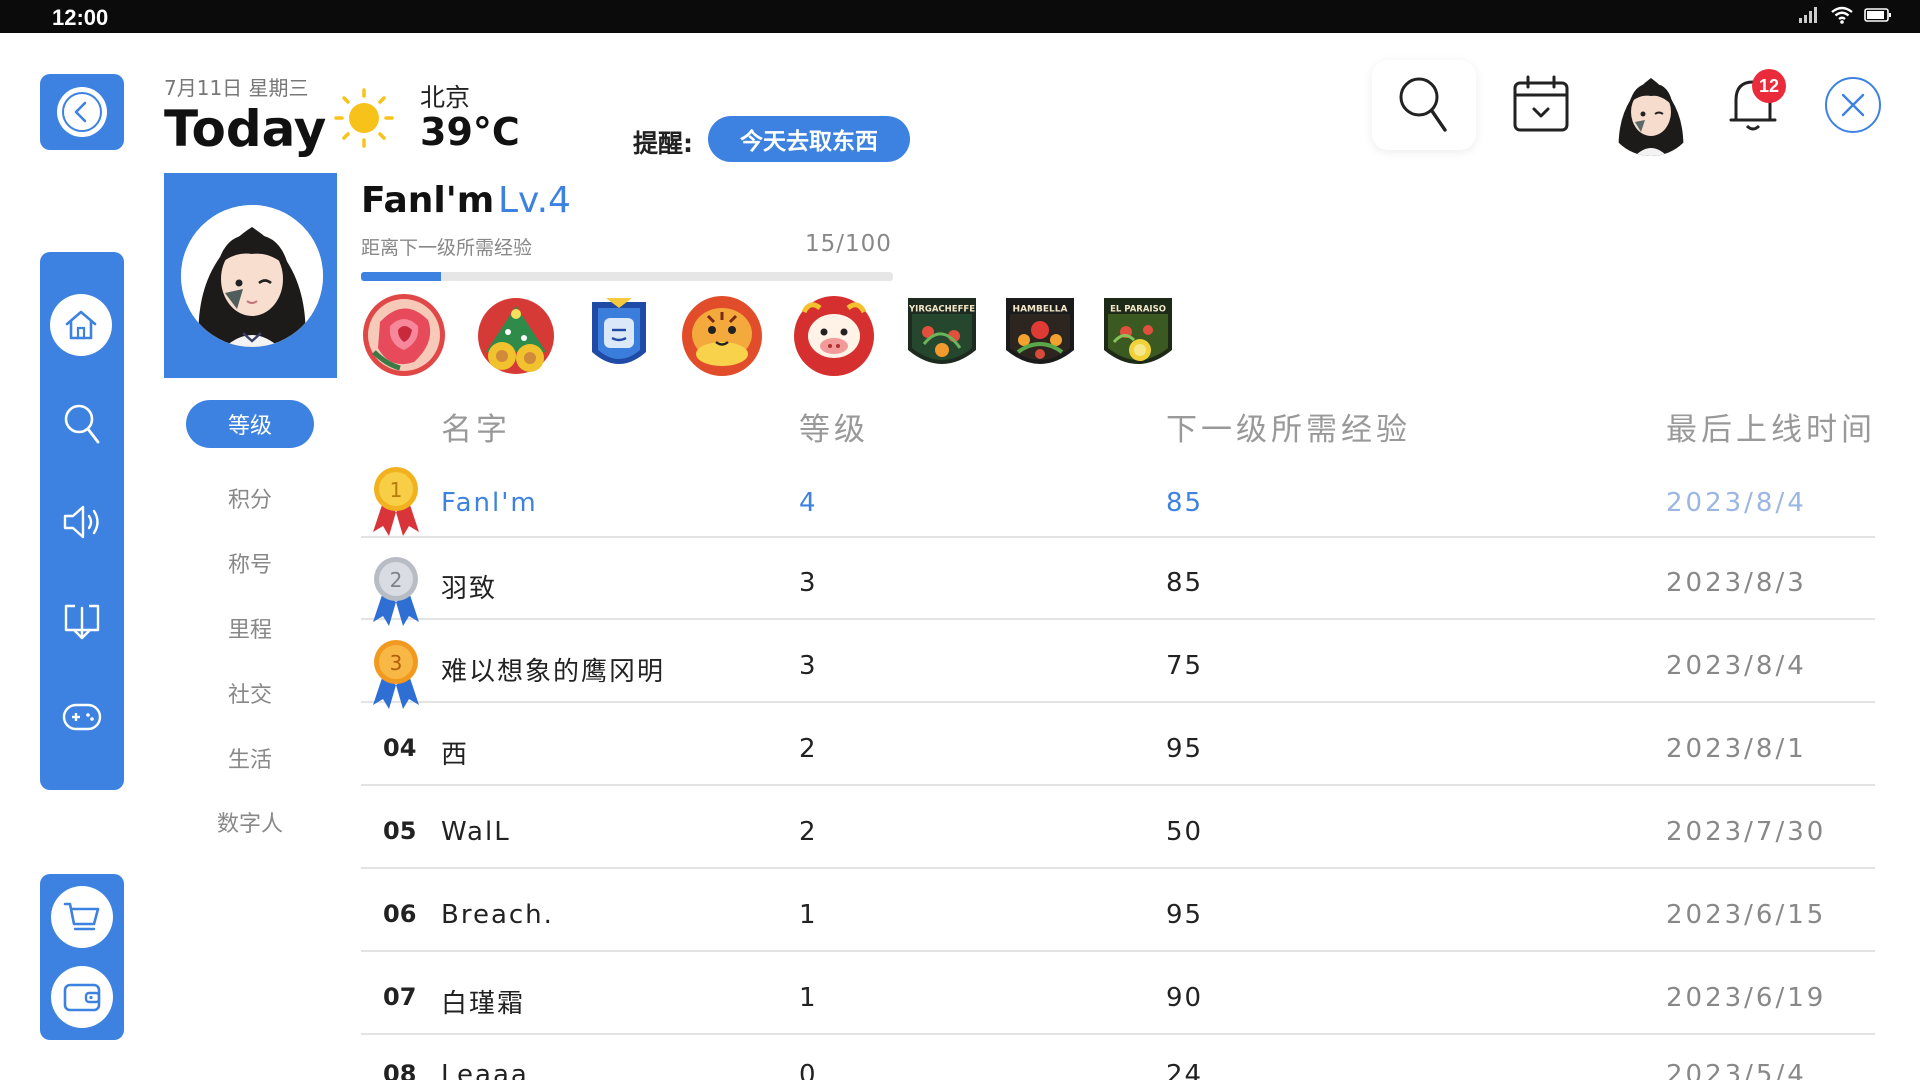 This screenshot has width=1920, height=1080. I want to click on player-name: 难以想象的鹰冈明, so click(553, 672).